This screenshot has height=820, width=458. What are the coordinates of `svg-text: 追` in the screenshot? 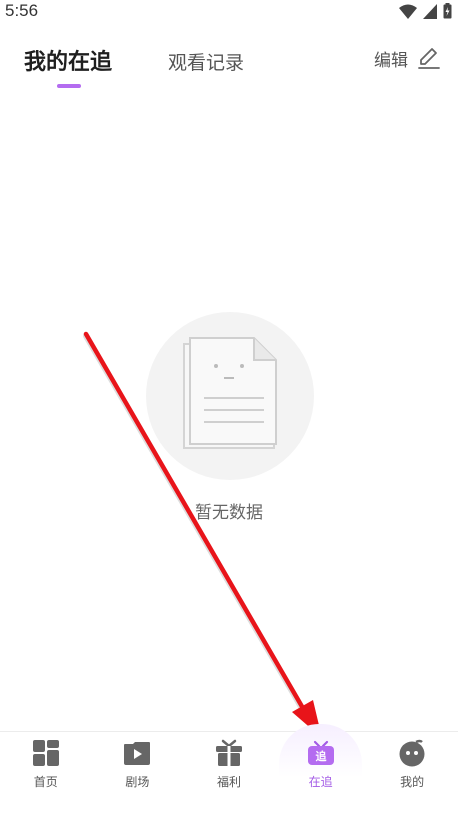 It's located at (321, 756).